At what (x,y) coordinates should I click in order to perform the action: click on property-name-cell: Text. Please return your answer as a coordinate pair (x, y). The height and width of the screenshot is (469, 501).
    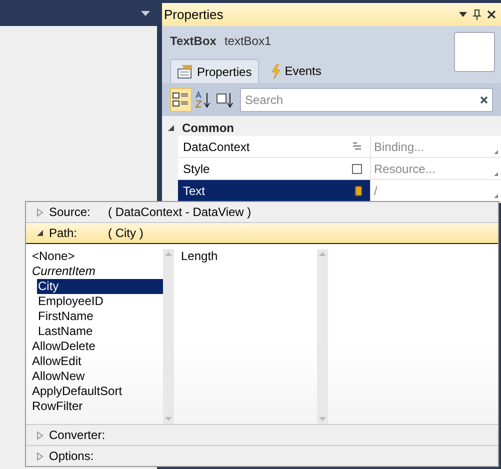
    Looking at the image, I should click on (274, 190).